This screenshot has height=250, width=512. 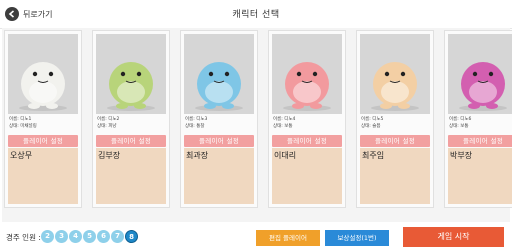 I want to click on player-name-field: 이대리, so click(x=307, y=176).